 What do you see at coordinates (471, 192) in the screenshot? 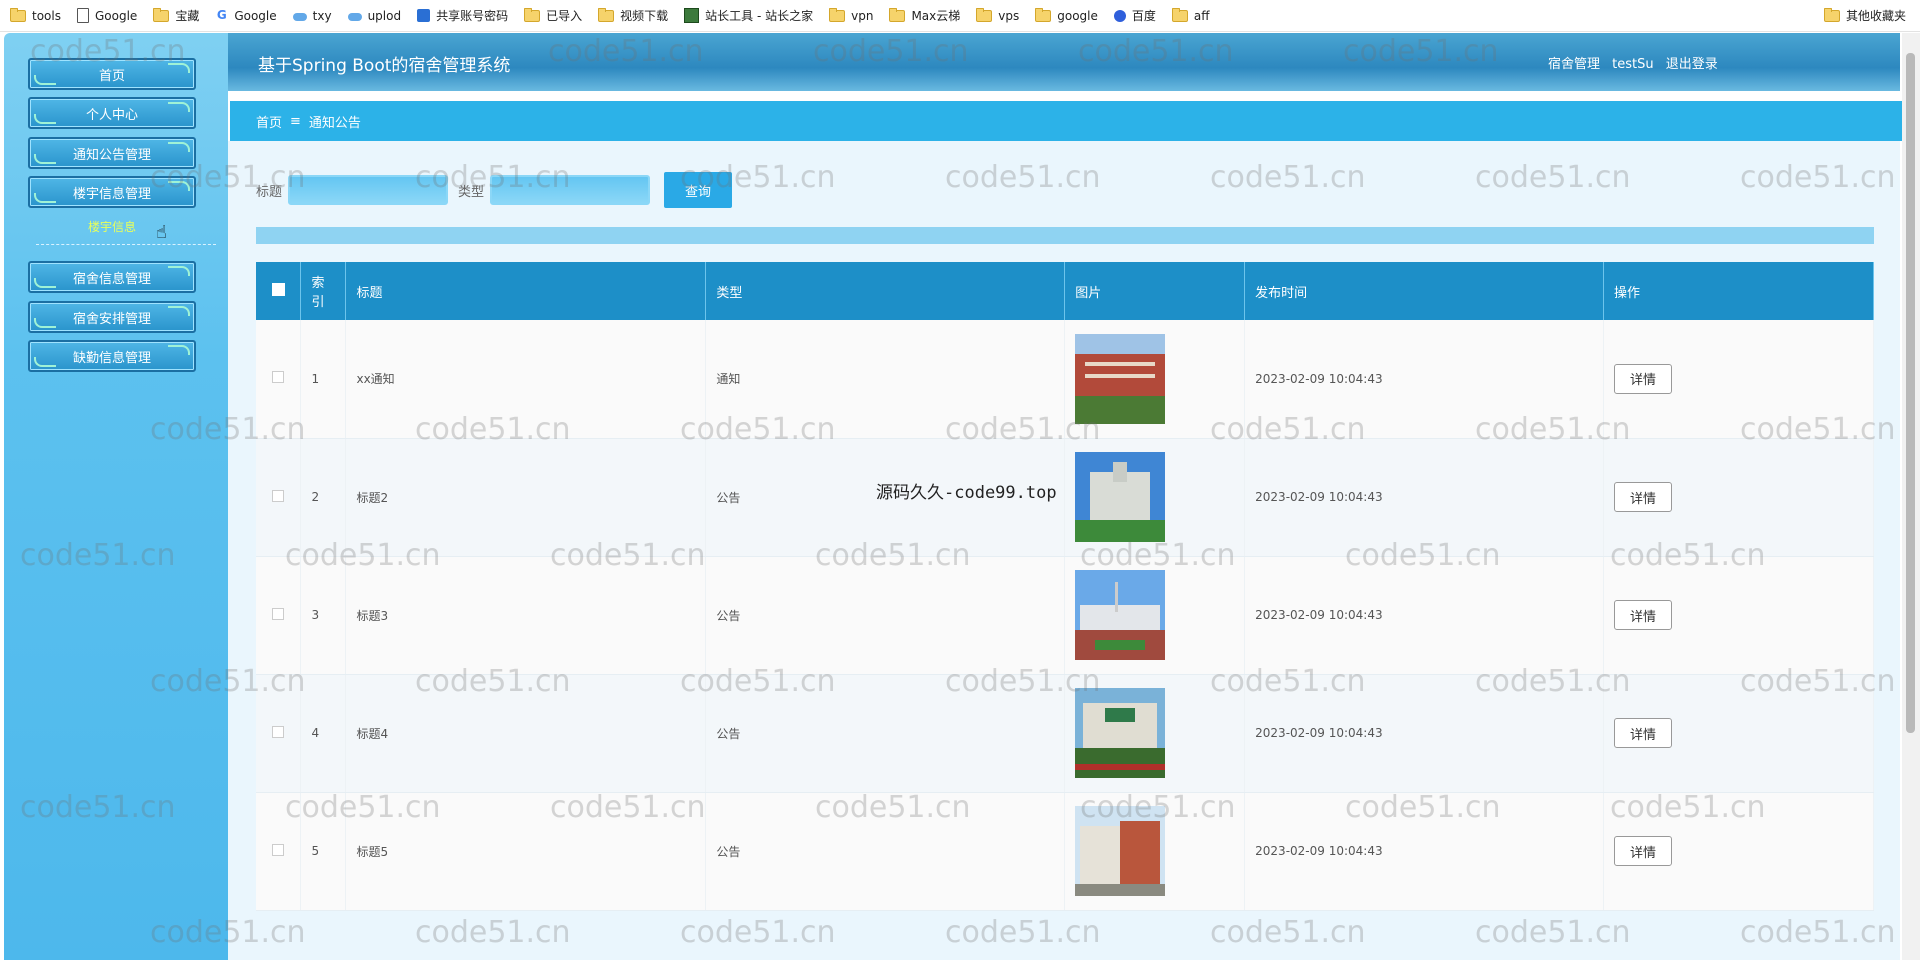
I see `type-label: 类型` at bounding box center [471, 192].